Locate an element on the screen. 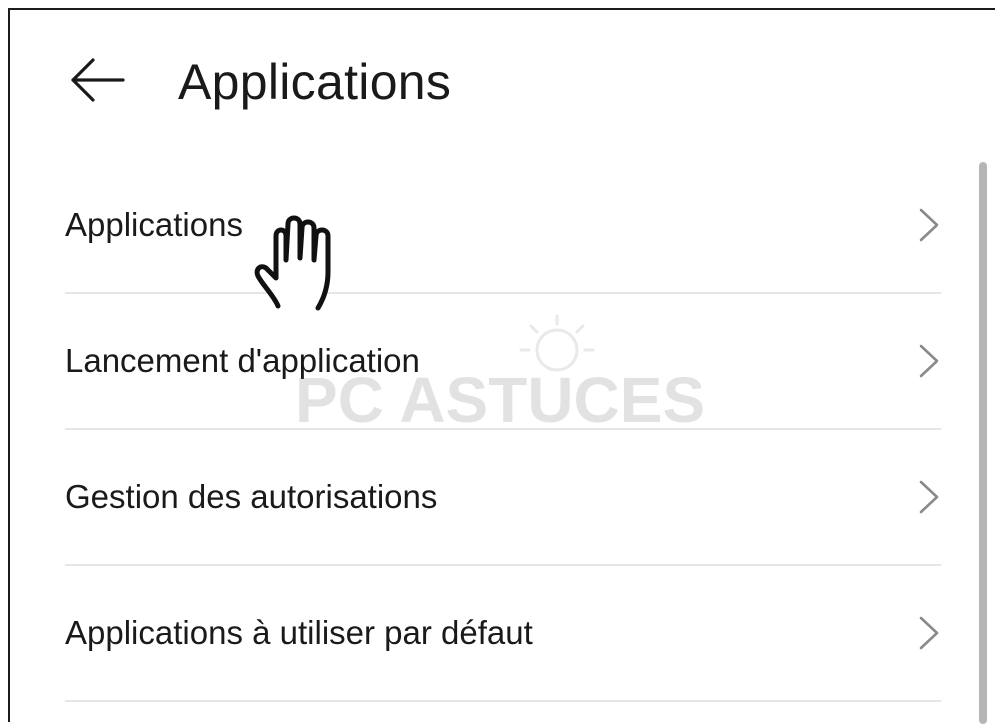 The height and width of the screenshot is (724, 995). arrow-left-icon is located at coordinates (98, 80).